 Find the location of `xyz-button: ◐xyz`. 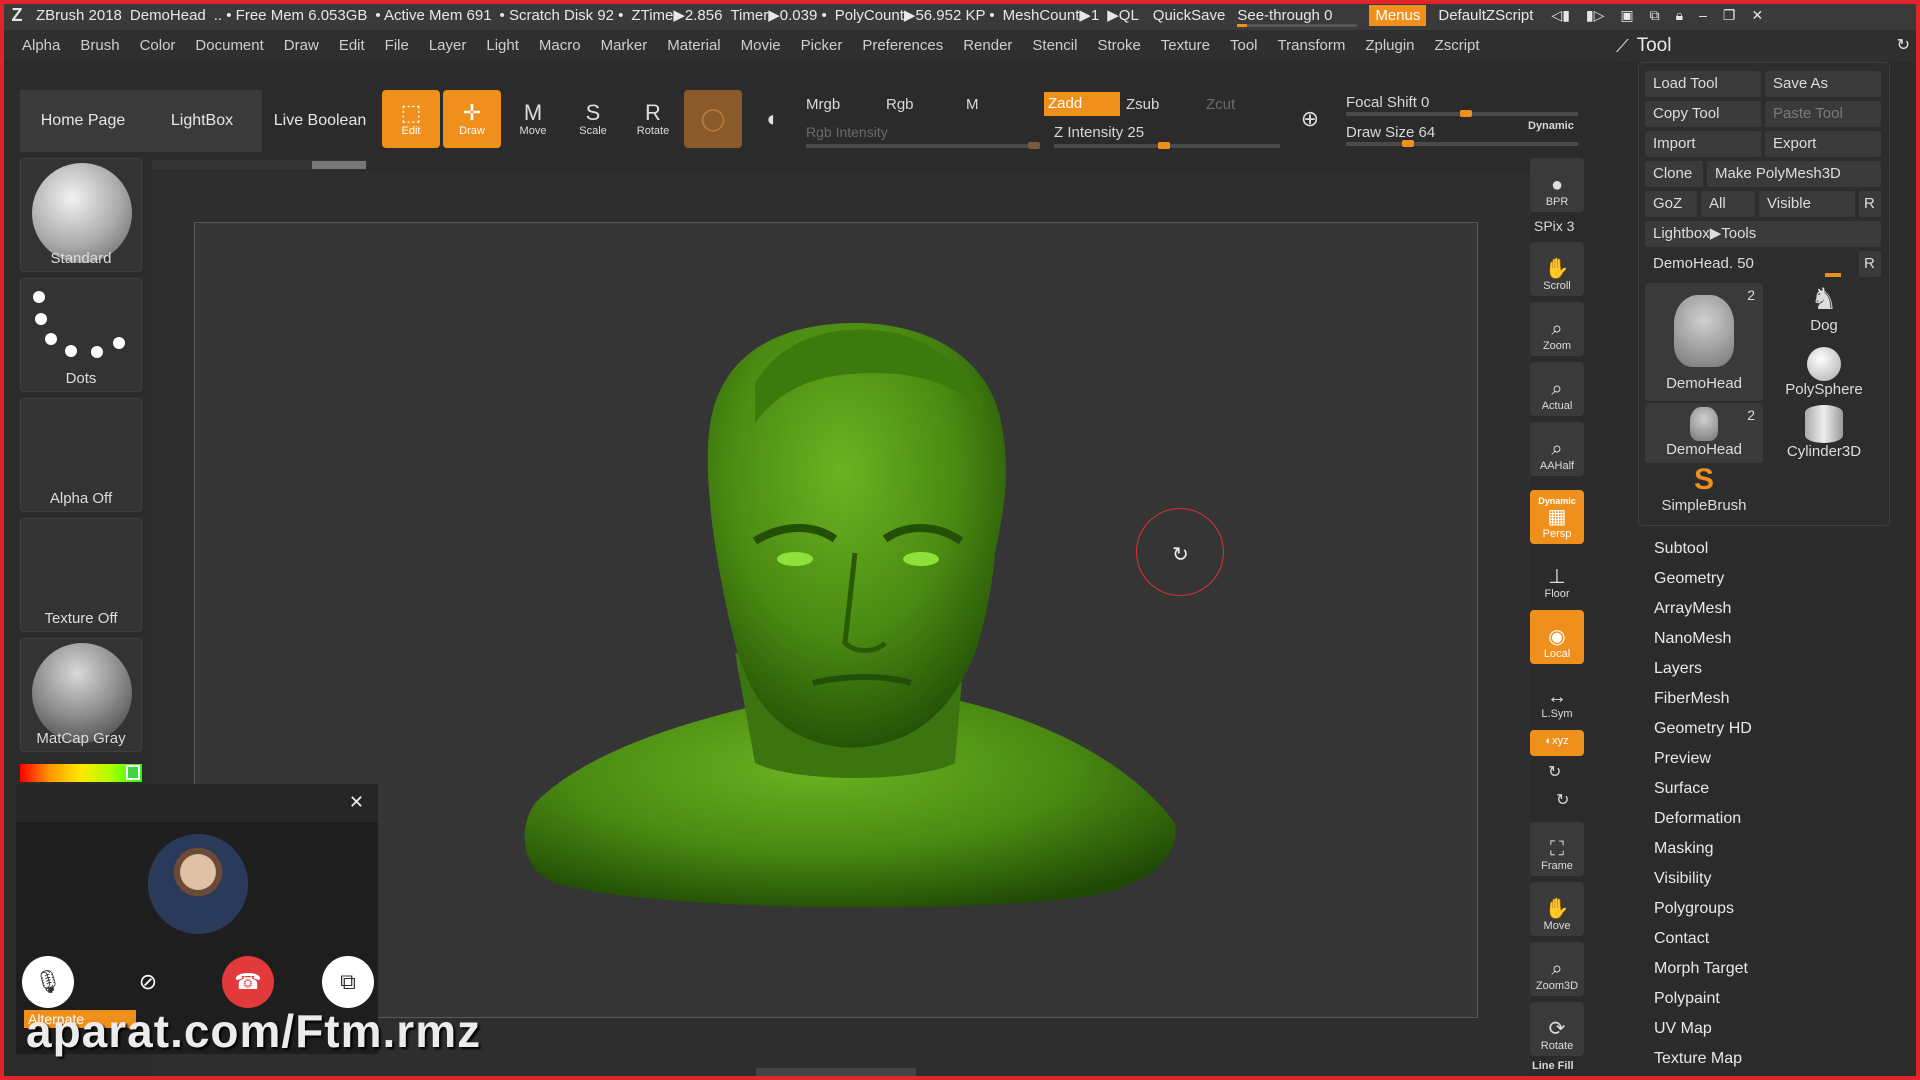

xyz-button: ◐xyz is located at coordinates (1557, 743).